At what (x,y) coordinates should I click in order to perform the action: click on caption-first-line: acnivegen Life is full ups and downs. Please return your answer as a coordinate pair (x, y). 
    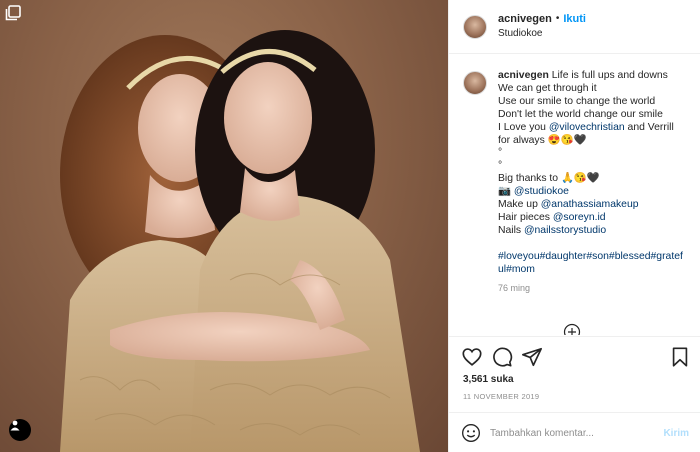
    Looking at the image, I should click on (593, 76).